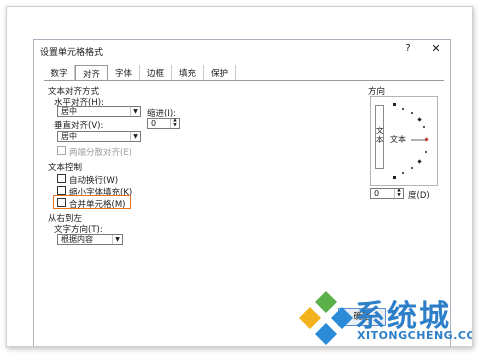 This screenshot has width=480, height=353. I want to click on vertical-align-value: 居中, so click(69, 136).